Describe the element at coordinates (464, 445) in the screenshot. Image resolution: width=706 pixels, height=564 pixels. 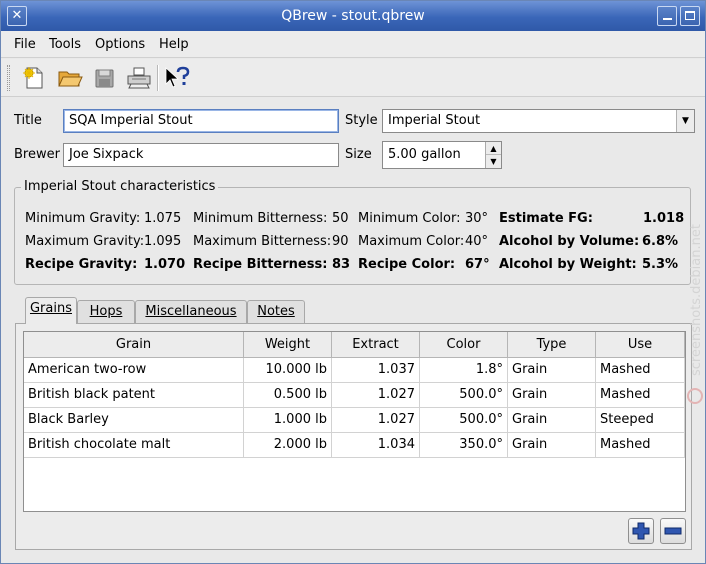
I see `color-cell: 350.0°` at that location.